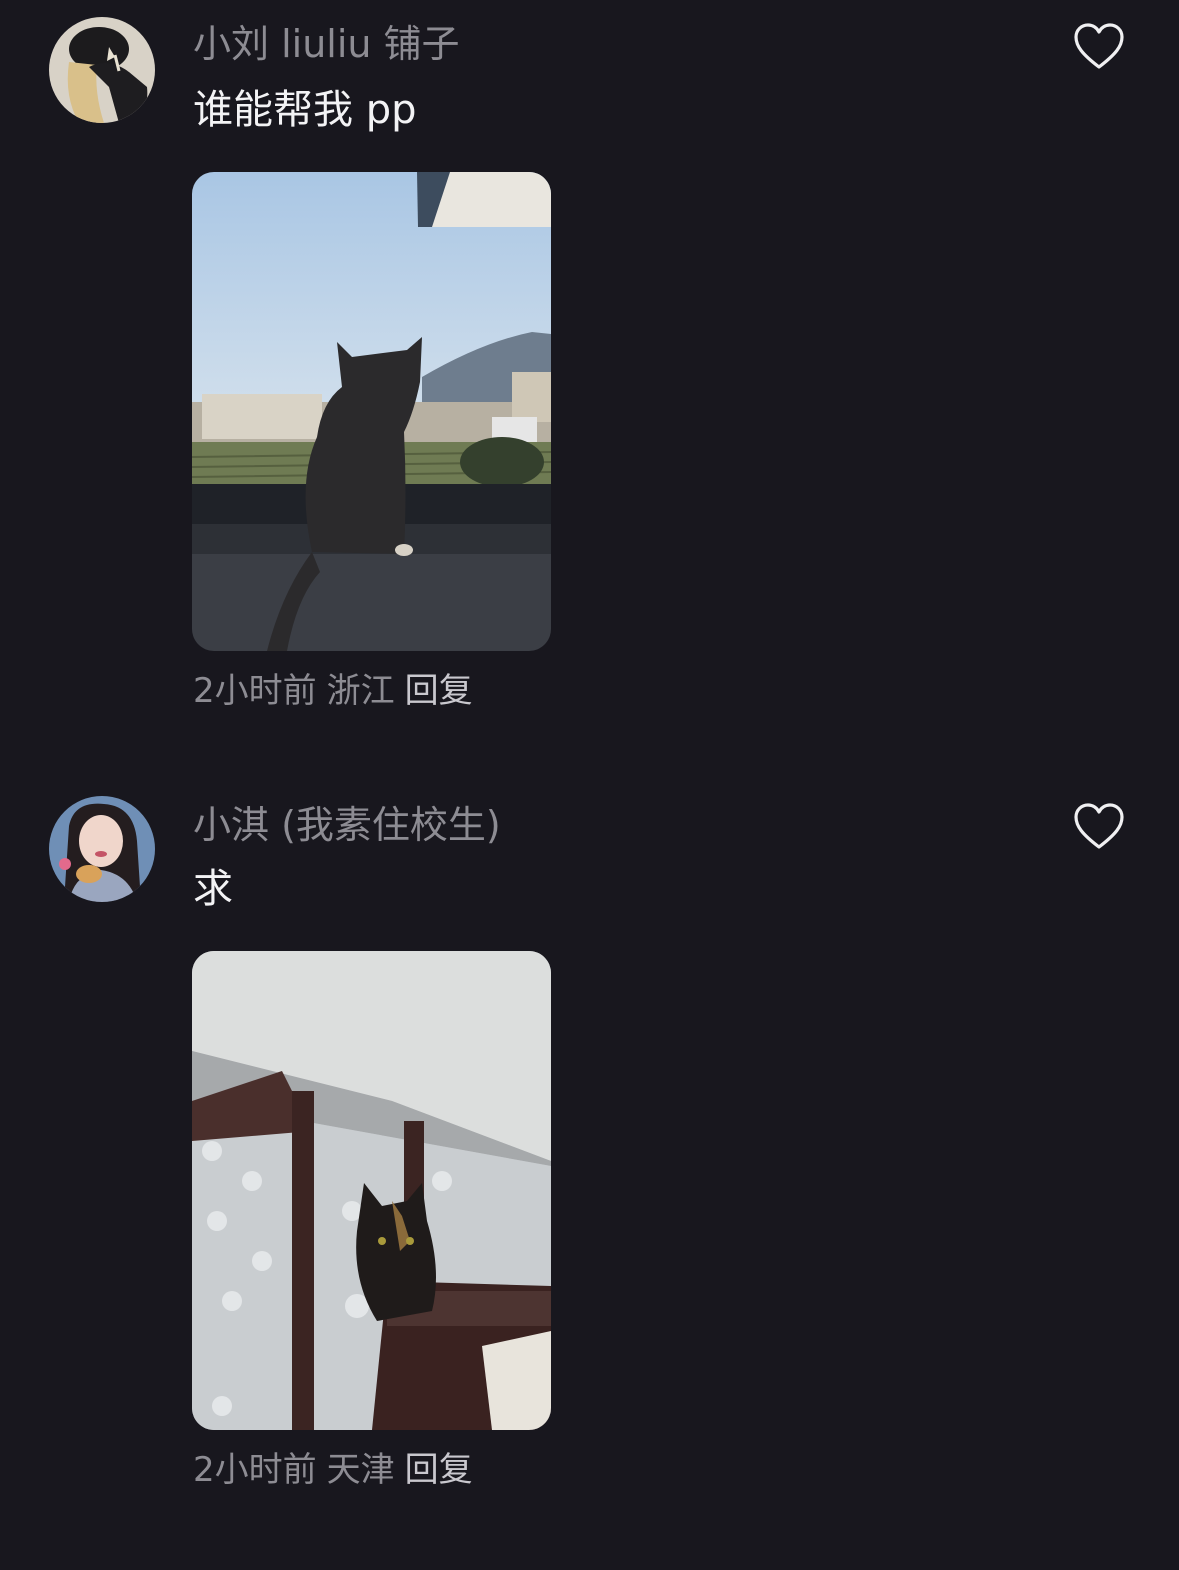 This screenshot has width=1179, height=1570. Describe the element at coordinates (360, 691) in the screenshot. I see `location: 浙江` at that location.